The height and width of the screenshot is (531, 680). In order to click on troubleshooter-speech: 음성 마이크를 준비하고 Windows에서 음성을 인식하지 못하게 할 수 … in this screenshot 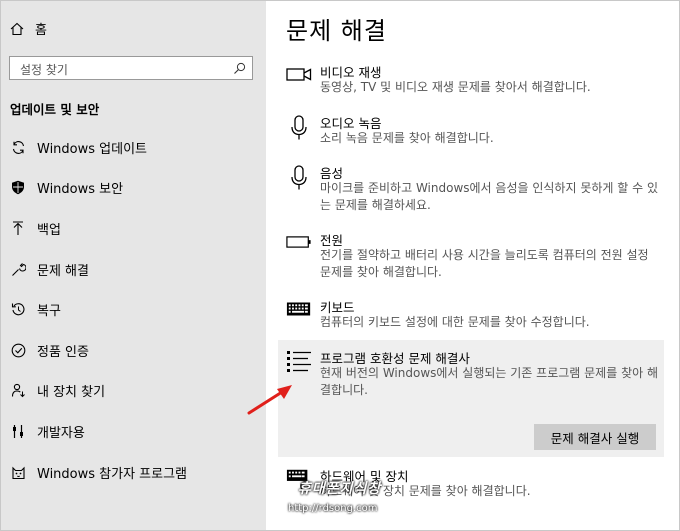, I will do `click(476, 191)`.